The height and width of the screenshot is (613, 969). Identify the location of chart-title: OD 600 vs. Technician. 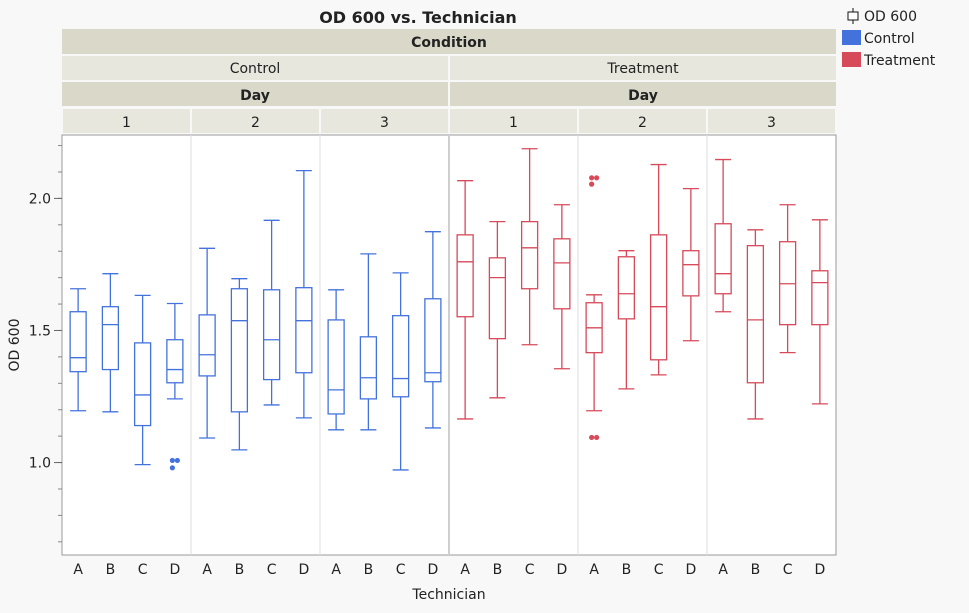
(418, 17).